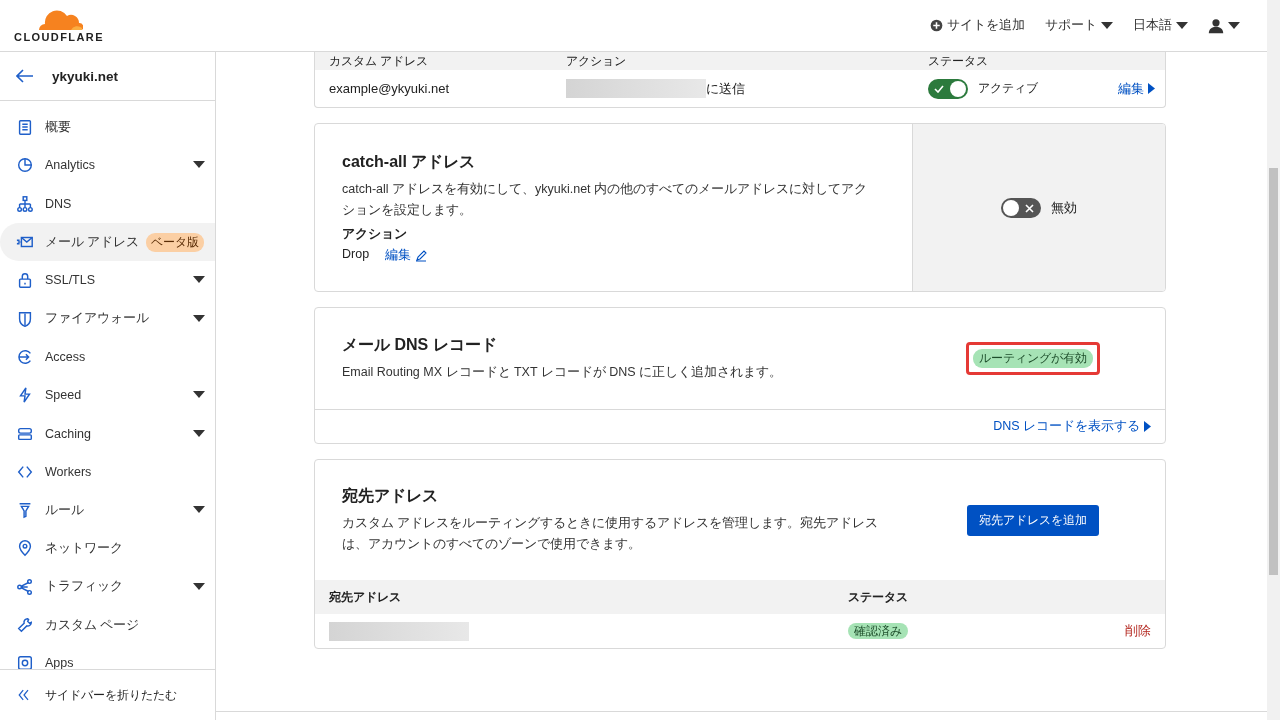 This screenshot has height=720, width=1280. I want to click on sidebar-item: Workers, so click(107, 471).